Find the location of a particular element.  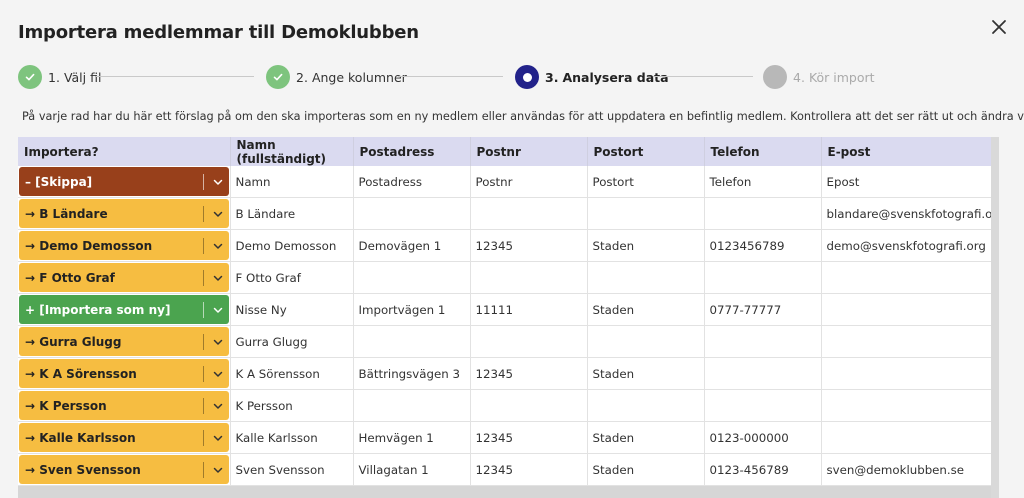

cell-namn: Demo Demosson is located at coordinates (292, 246).